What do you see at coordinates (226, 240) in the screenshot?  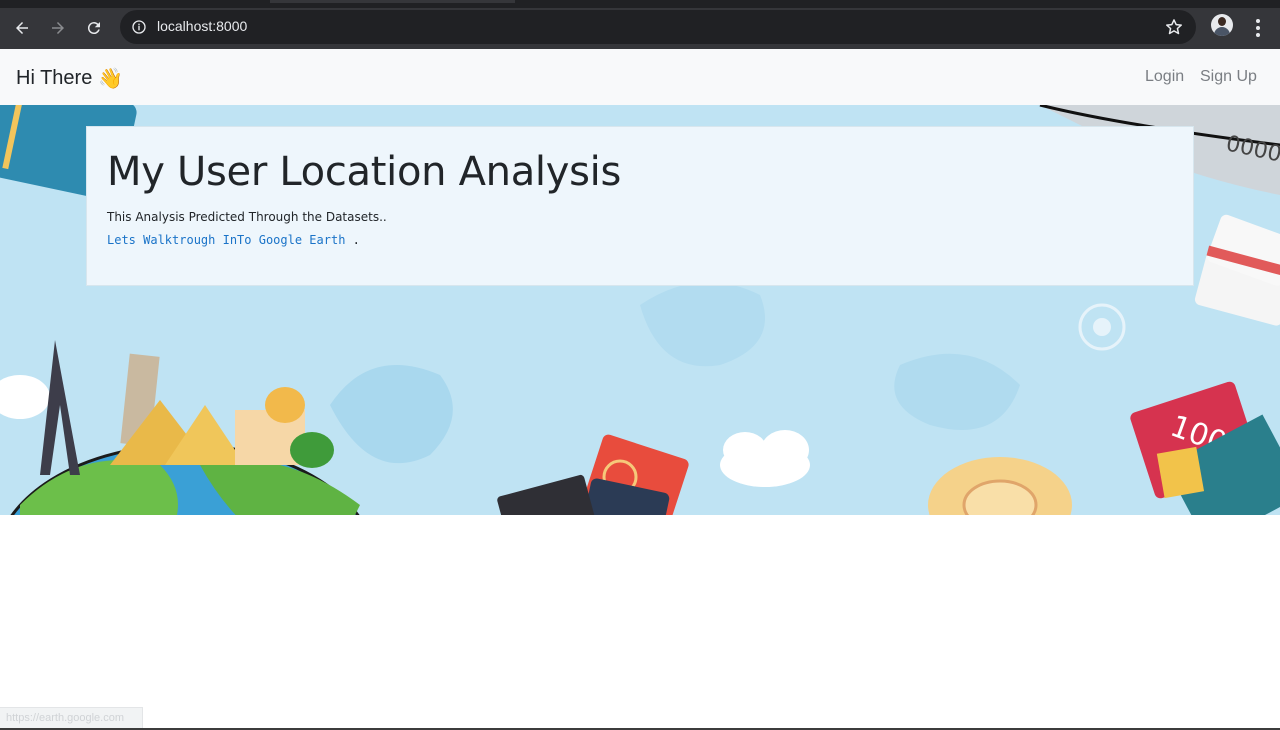 I see `google-earth-link: Lets Walktrough InTo Google Earth` at bounding box center [226, 240].